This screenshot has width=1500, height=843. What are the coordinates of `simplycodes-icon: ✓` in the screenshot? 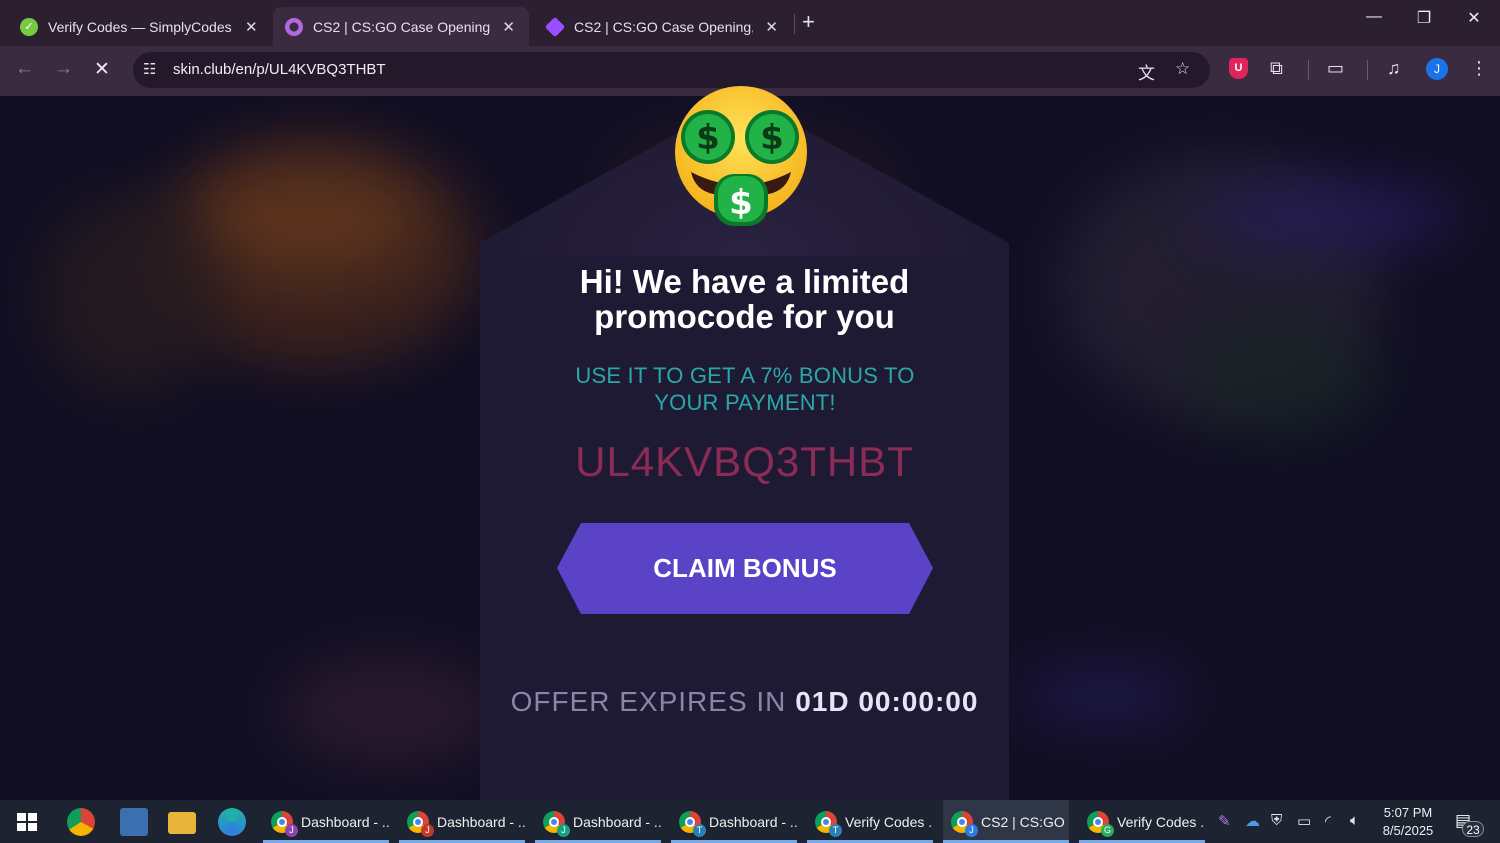 It's located at (29, 26).